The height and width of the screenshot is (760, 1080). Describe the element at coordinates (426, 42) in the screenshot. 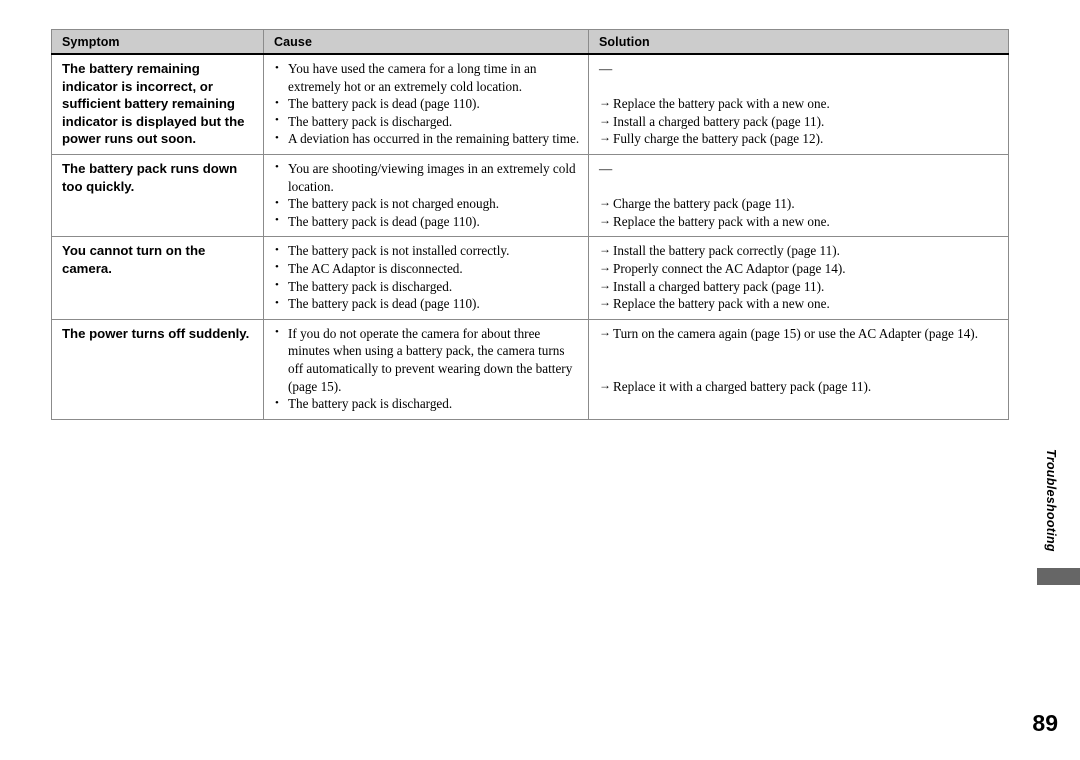

I see `column-header-cause: Cause` at that location.